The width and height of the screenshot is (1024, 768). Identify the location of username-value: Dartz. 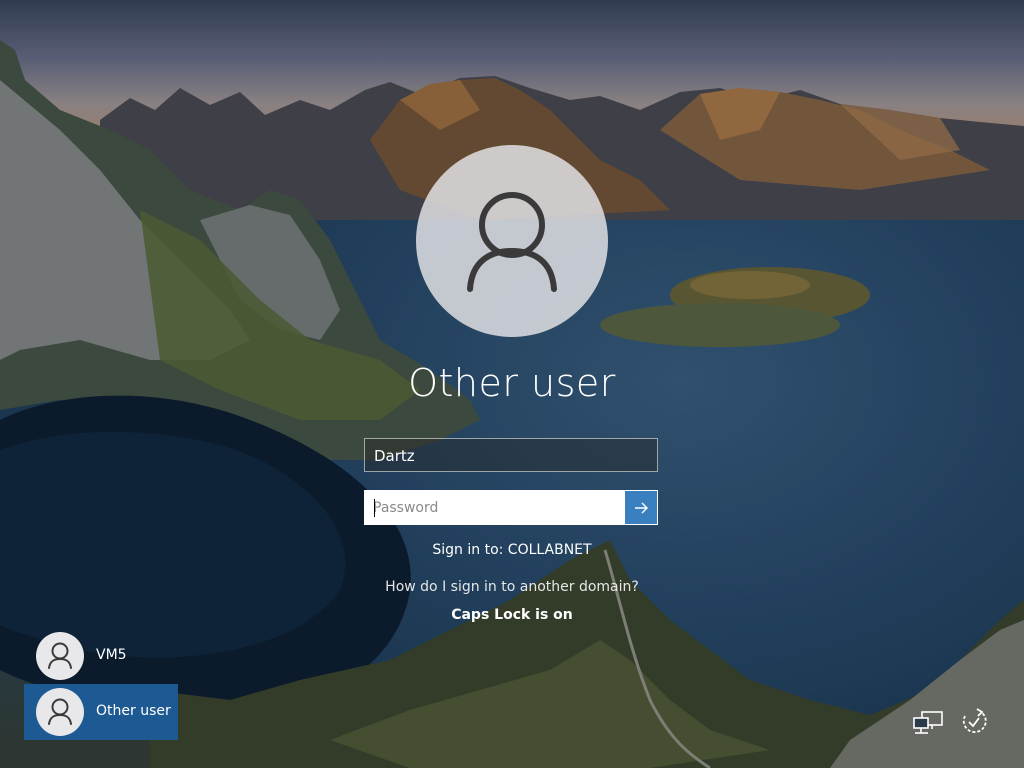
(394, 456).